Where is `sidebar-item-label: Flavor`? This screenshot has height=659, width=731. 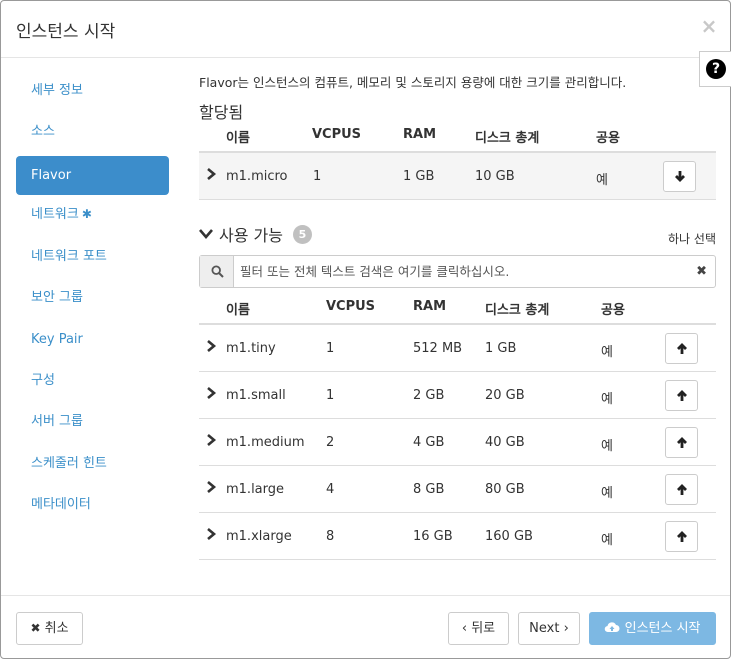 sidebar-item-label: Flavor is located at coordinates (51, 175).